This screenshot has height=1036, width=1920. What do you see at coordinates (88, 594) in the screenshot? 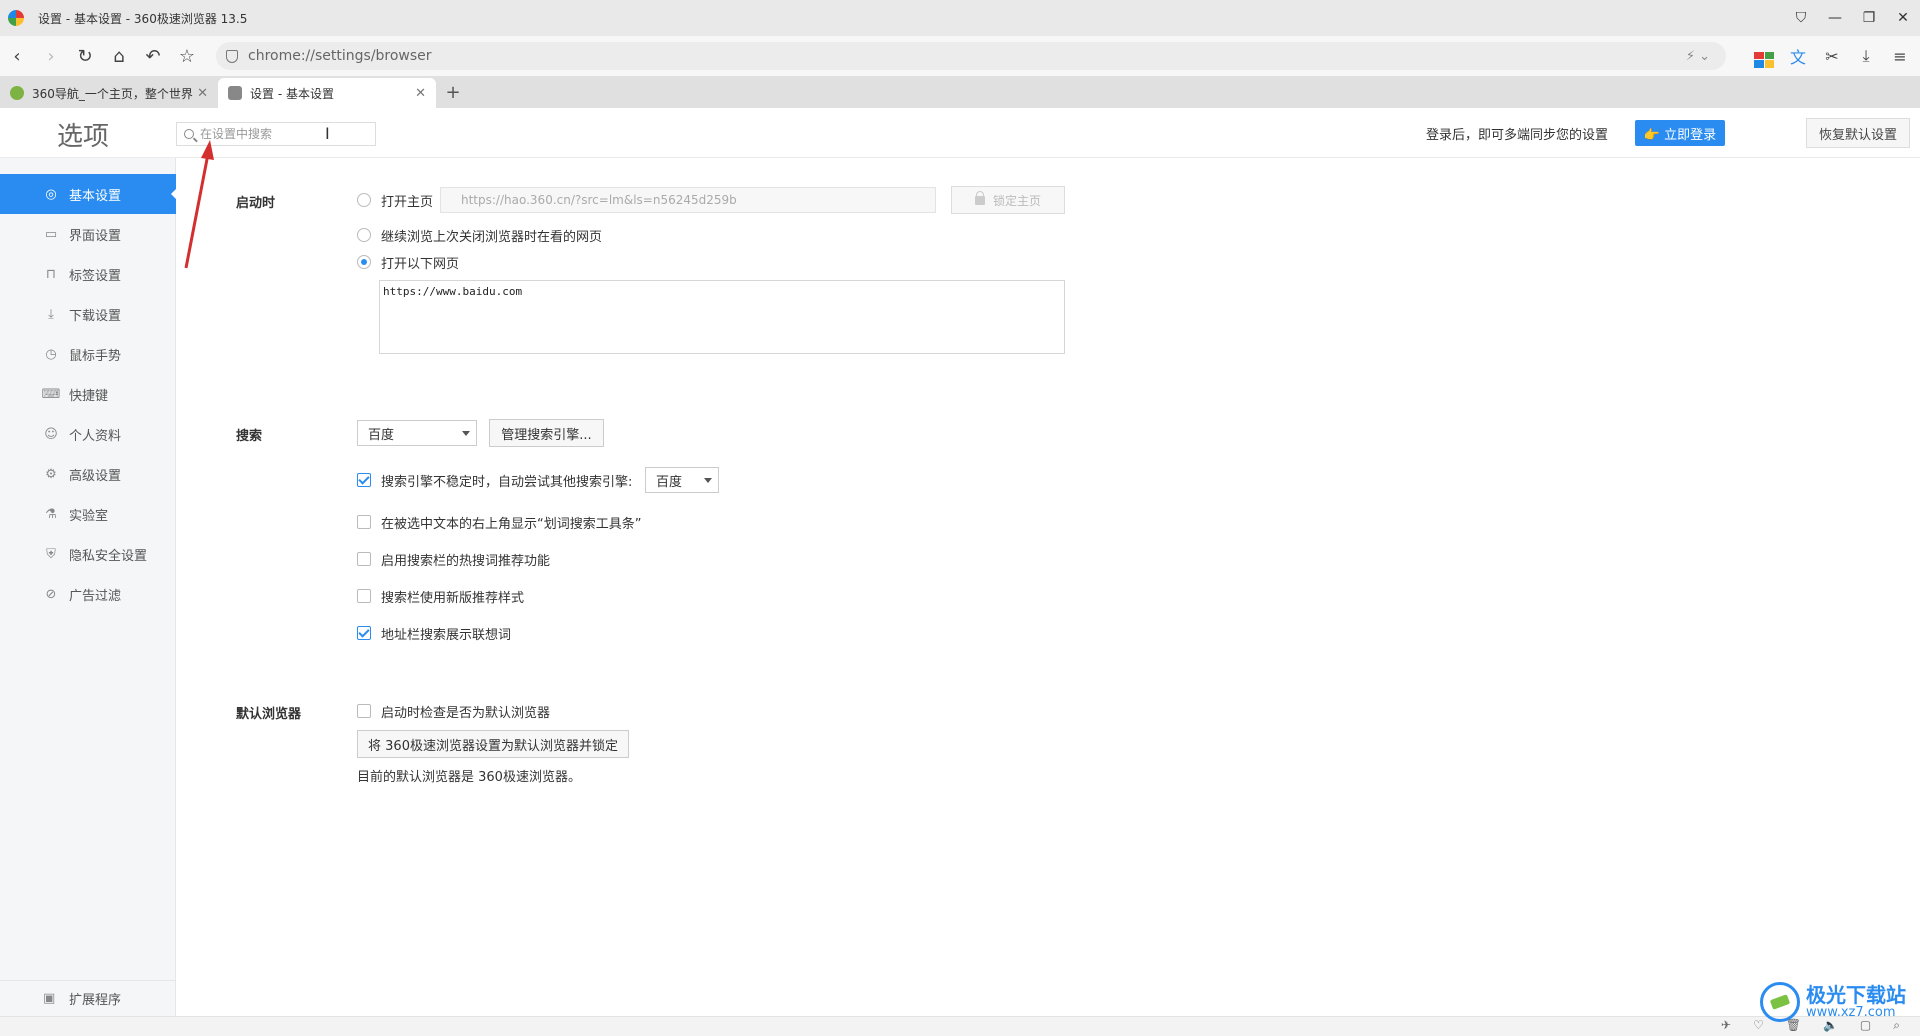
I see `sidebar-item-adblock: ⊘ 广告过滤` at bounding box center [88, 594].